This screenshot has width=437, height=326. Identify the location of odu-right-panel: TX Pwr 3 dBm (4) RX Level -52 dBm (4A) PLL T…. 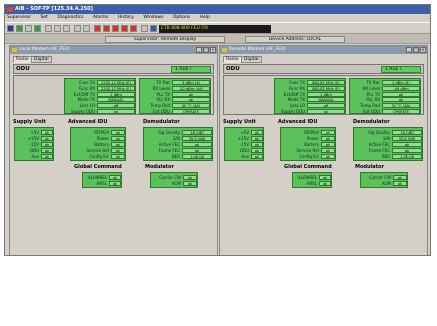
(175, 96).